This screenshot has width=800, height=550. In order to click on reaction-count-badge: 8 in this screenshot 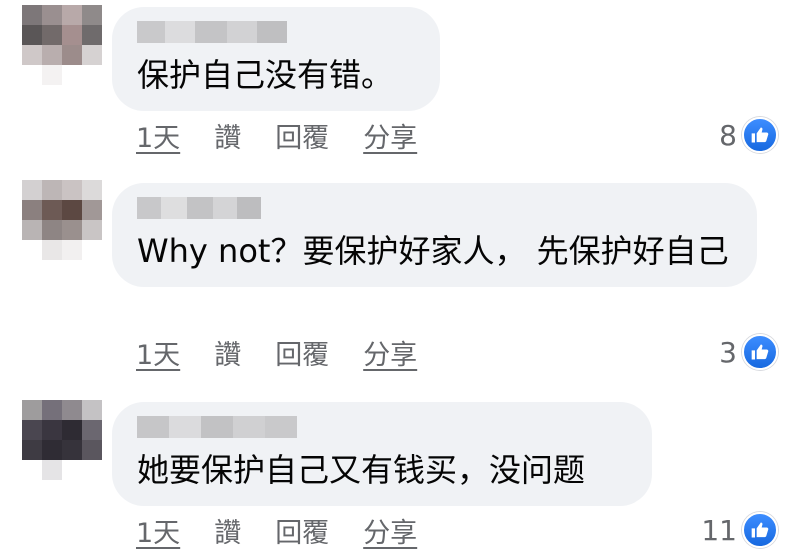, I will do `click(748, 135)`.